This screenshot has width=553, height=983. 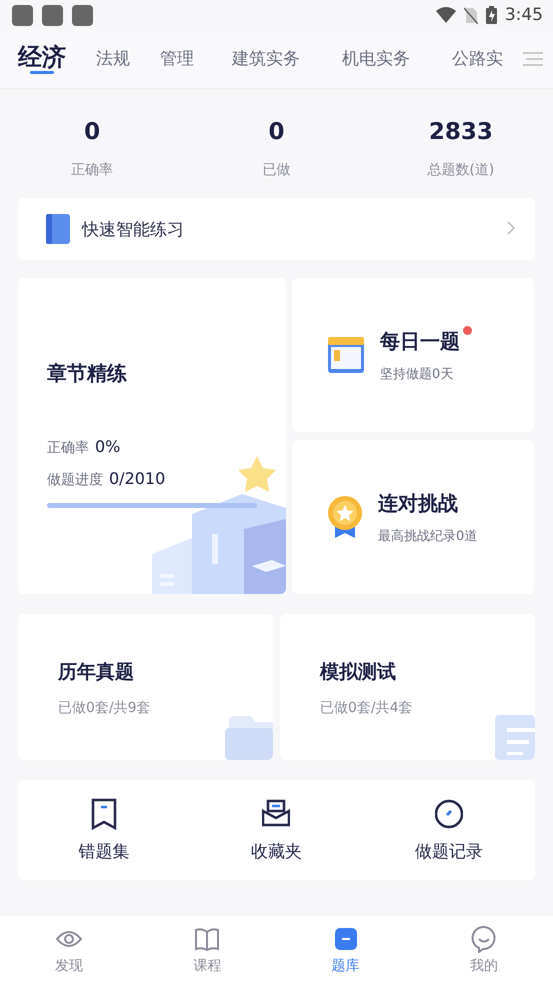 I want to click on quick-practice-card: 快速智能练习, so click(x=276, y=229).